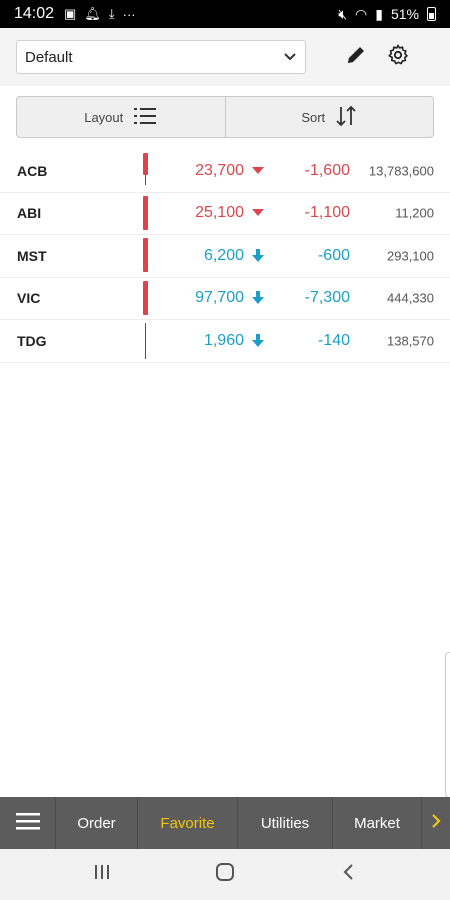  I want to click on stock-price: 25,100, so click(219, 213).